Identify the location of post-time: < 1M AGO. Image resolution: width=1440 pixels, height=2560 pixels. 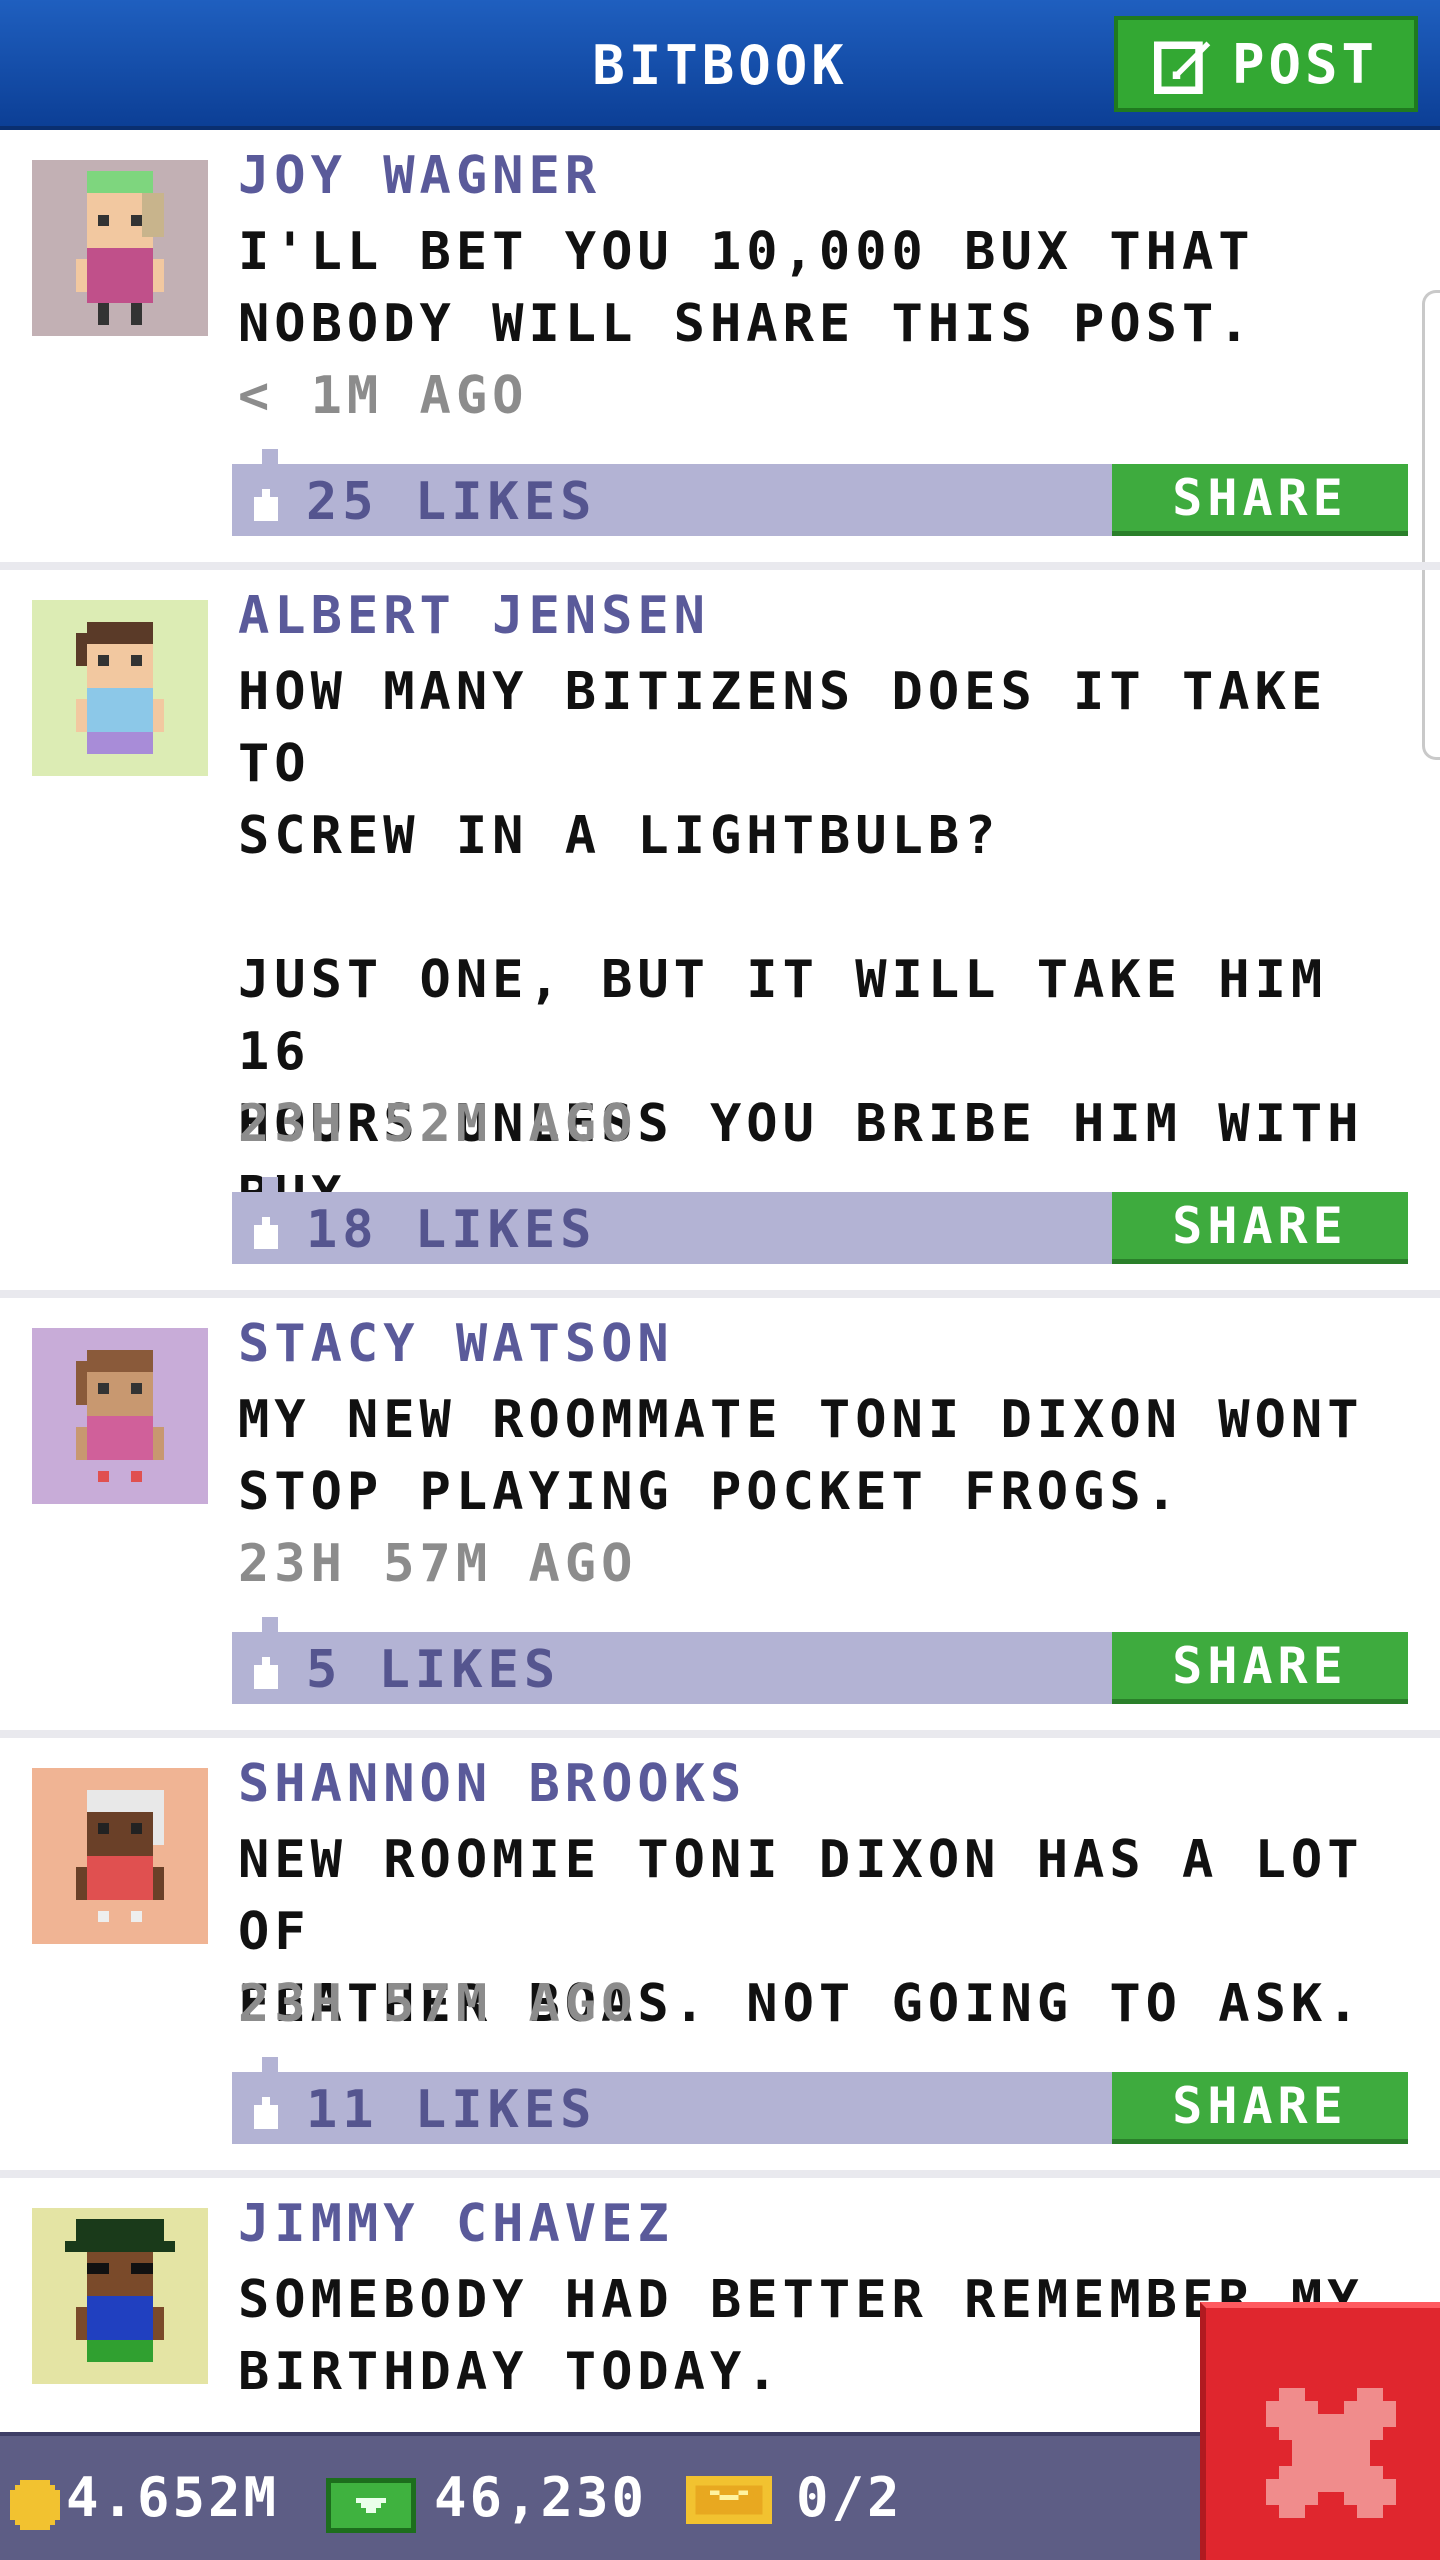
(383, 396).